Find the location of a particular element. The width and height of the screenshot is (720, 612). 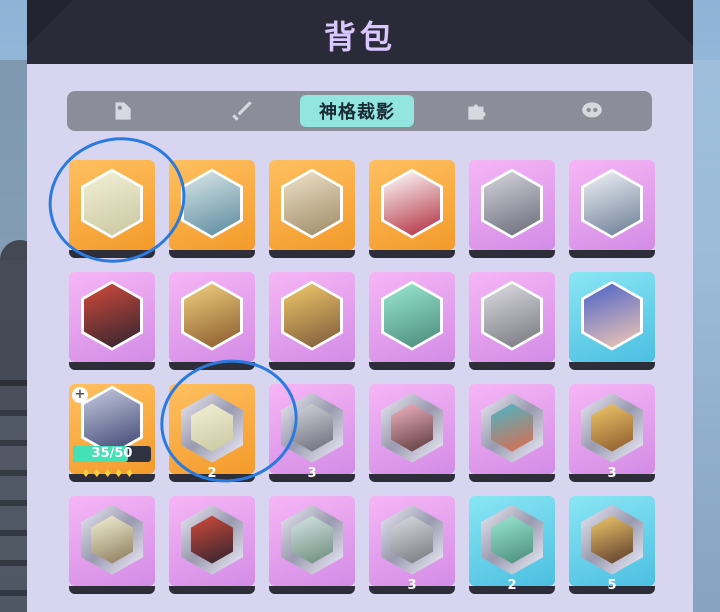

category-tab-bar: 神格裁影 is located at coordinates (359, 111).